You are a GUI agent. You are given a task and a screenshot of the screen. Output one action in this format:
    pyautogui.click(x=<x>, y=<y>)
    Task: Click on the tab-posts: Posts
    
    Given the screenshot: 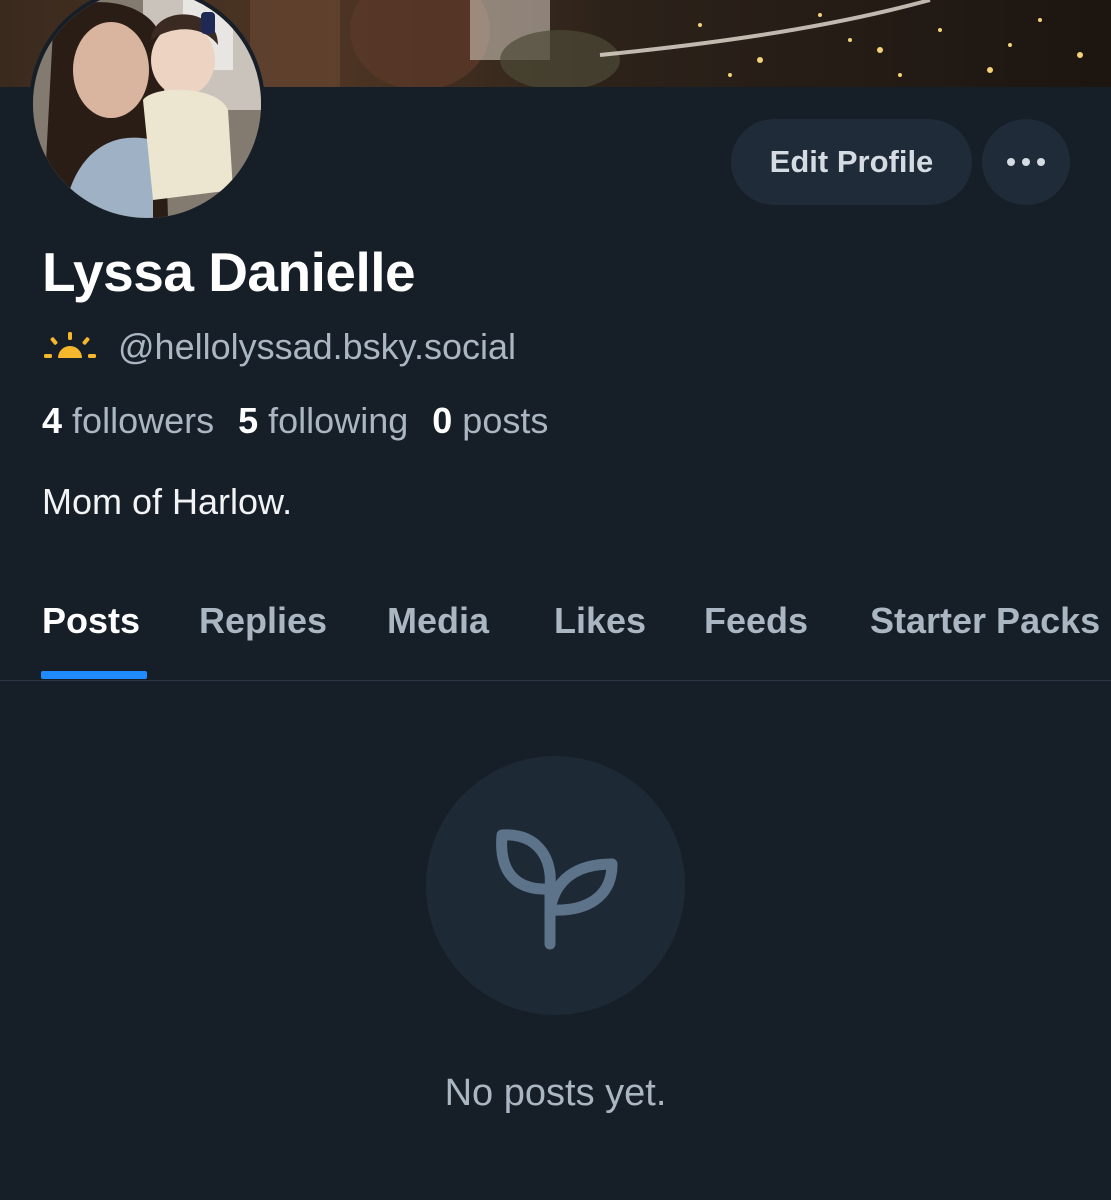 What is the action you would take?
    pyautogui.click(x=91, y=621)
    